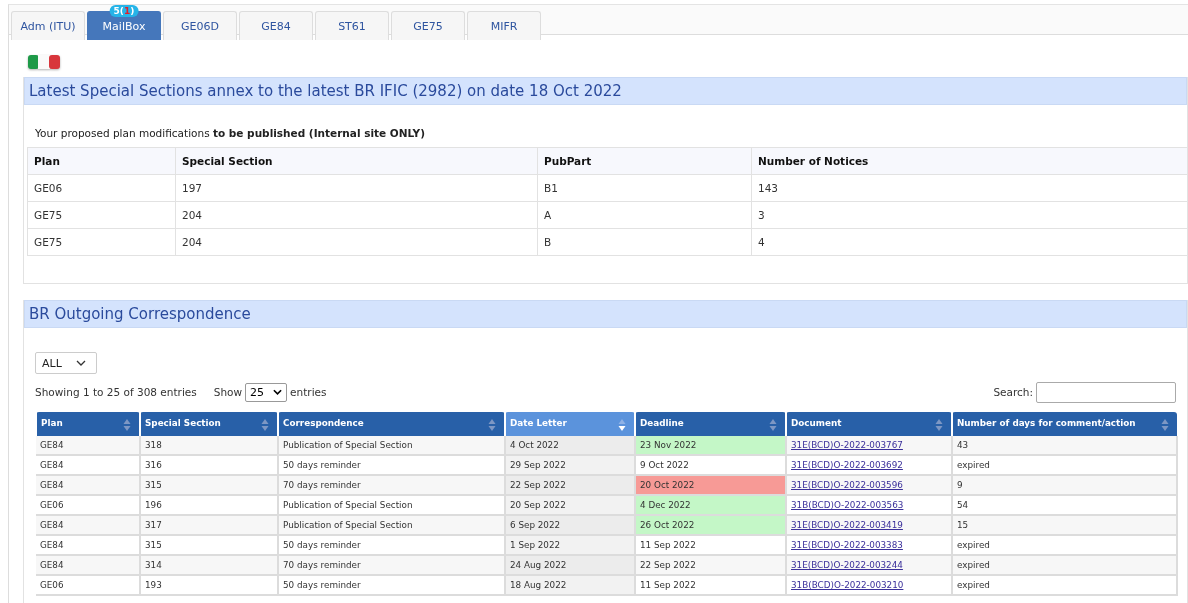  What do you see at coordinates (869, 424) in the screenshot?
I see `column-header: Document` at bounding box center [869, 424].